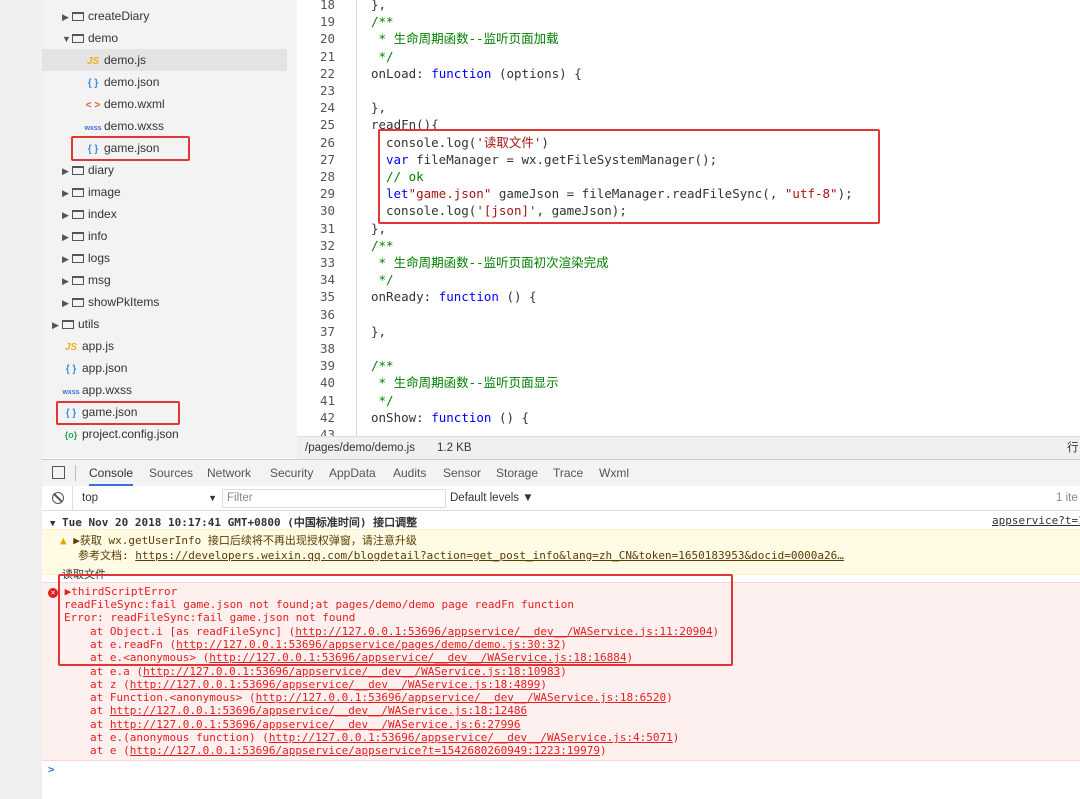  I want to click on code-token: ), so click(545, 142).